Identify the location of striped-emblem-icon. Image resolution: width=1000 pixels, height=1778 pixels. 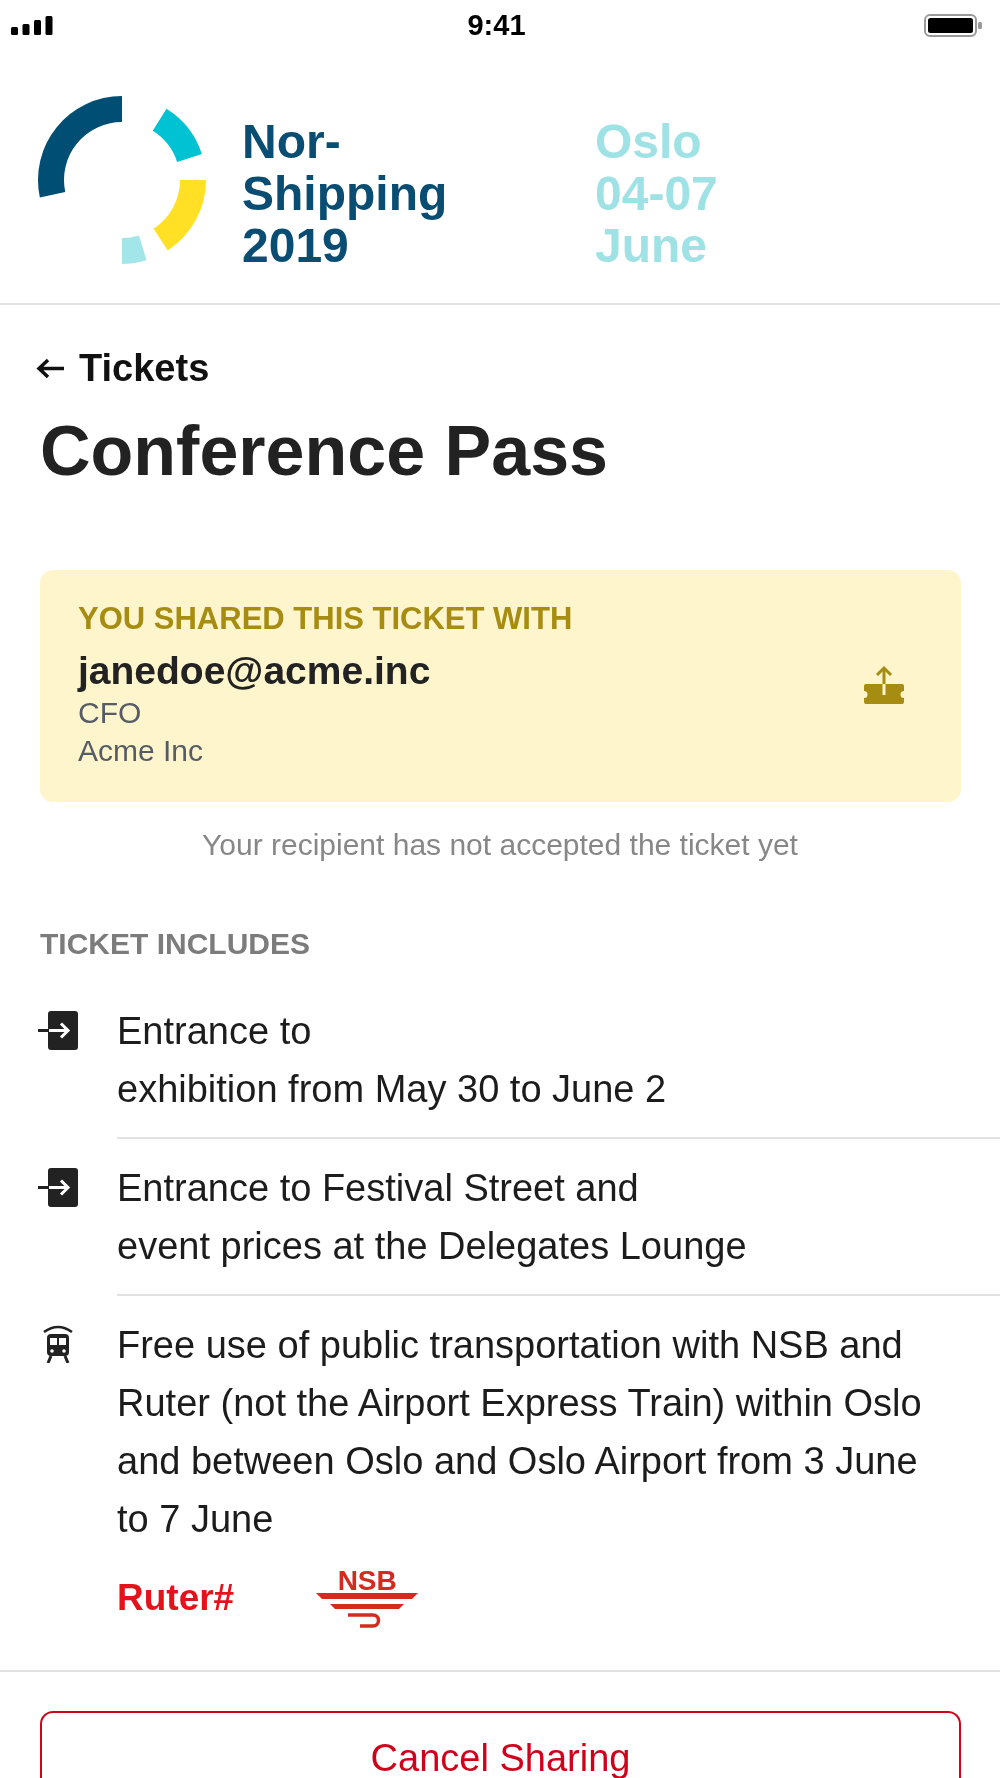
(367, 1610).